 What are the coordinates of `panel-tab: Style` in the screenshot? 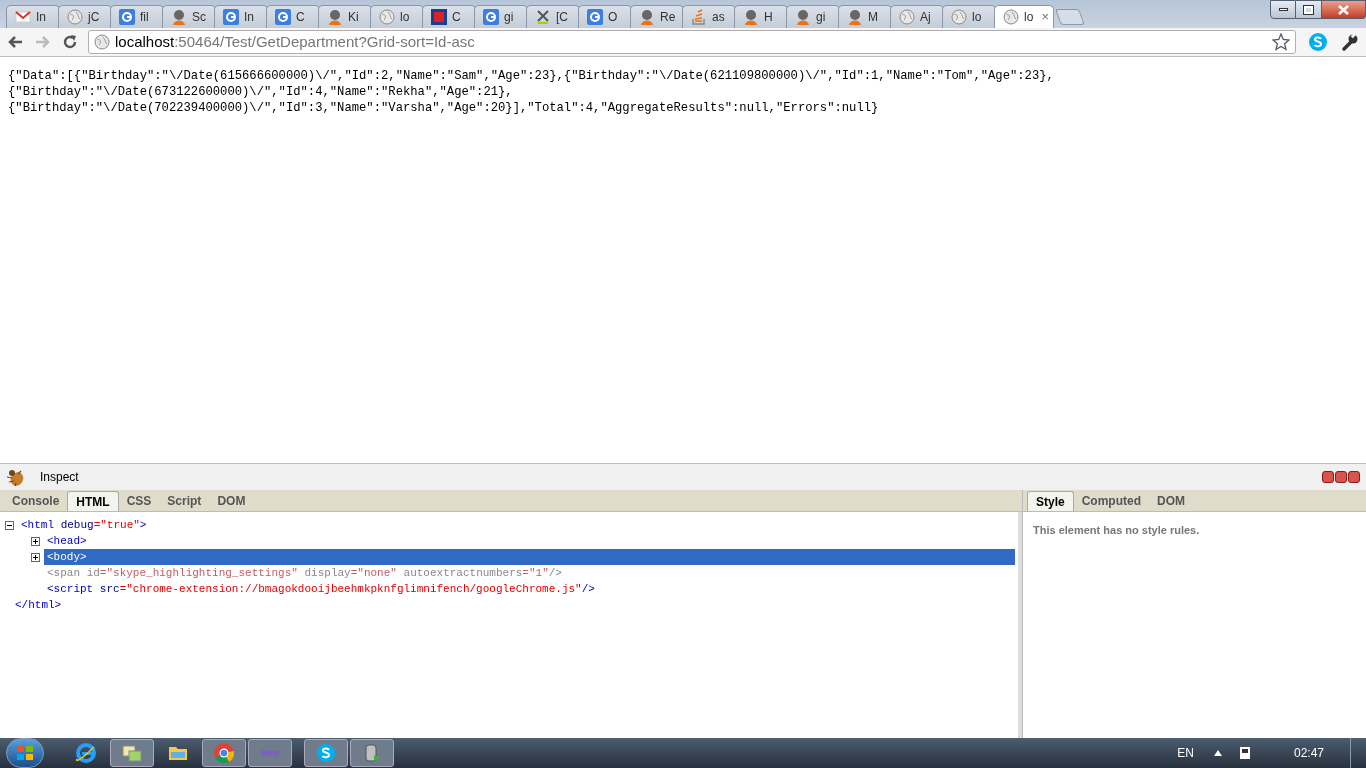 It's located at (1050, 501).